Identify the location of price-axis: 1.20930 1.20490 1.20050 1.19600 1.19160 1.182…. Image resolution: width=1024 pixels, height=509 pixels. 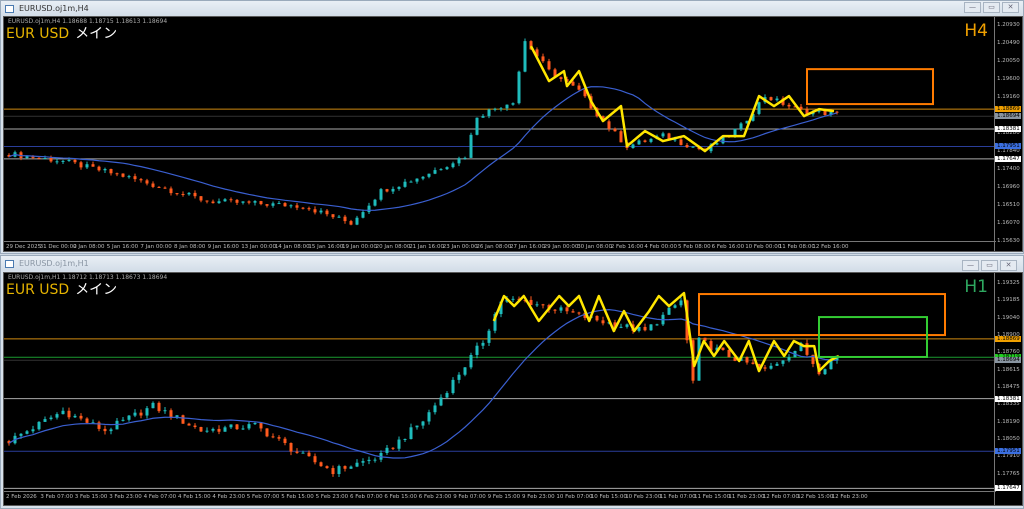
(1008, 134).